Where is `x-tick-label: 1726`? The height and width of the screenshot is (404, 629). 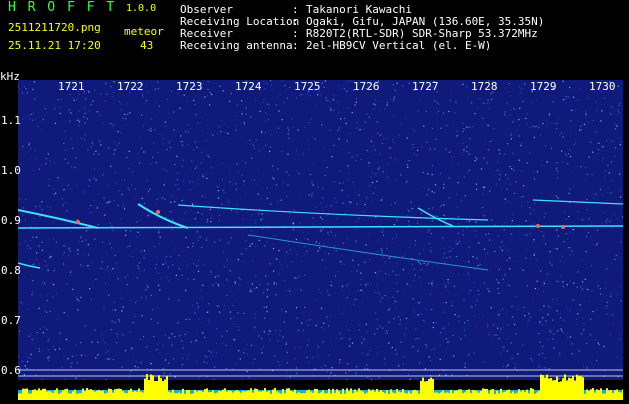
x-tick-label: 1726 is located at coordinates (366, 86).